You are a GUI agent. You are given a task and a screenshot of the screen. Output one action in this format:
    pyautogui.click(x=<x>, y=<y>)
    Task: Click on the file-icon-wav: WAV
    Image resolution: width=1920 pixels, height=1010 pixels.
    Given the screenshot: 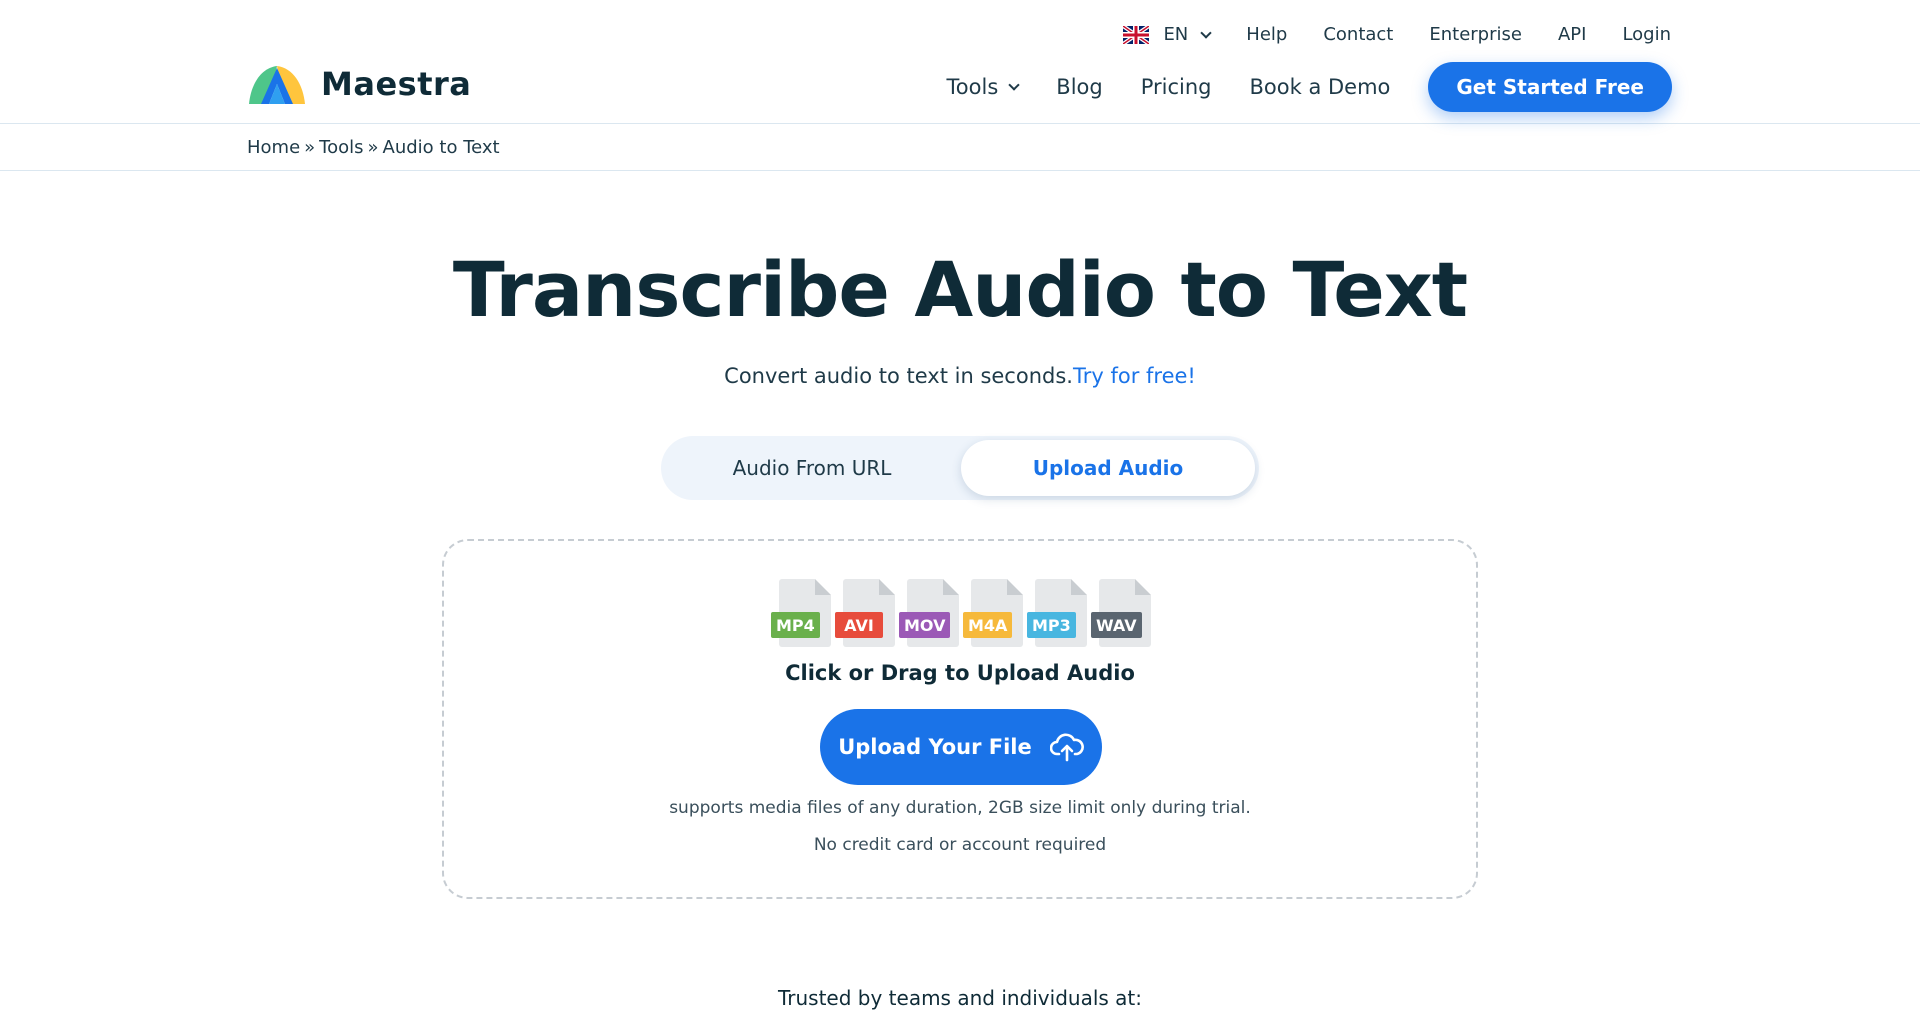 What is the action you would take?
    pyautogui.click(x=1123, y=613)
    